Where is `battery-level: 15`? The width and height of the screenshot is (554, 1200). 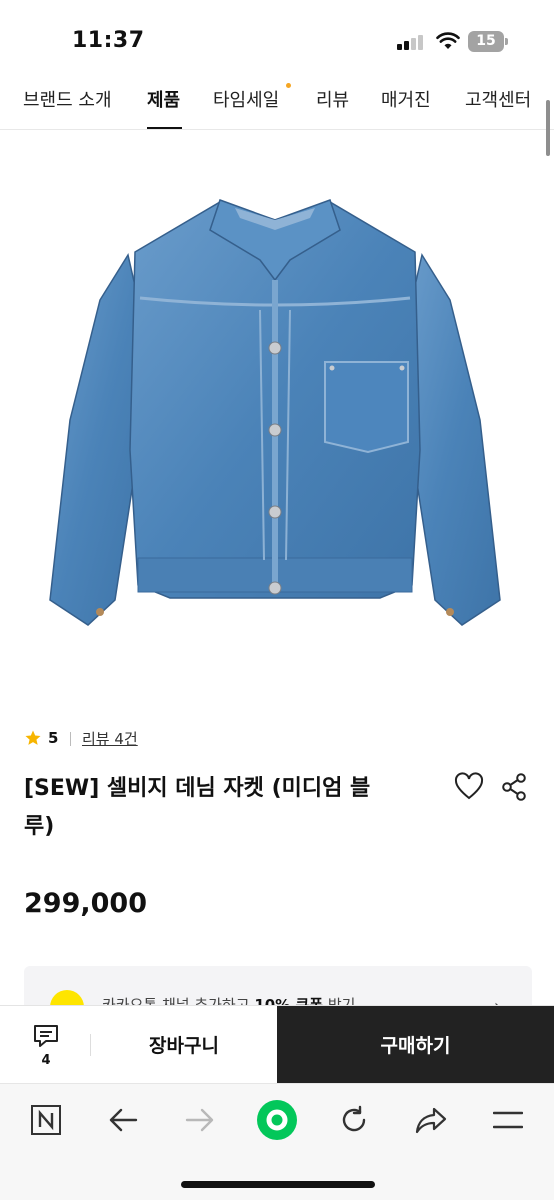
battery-level: 15 is located at coordinates (486, 41).